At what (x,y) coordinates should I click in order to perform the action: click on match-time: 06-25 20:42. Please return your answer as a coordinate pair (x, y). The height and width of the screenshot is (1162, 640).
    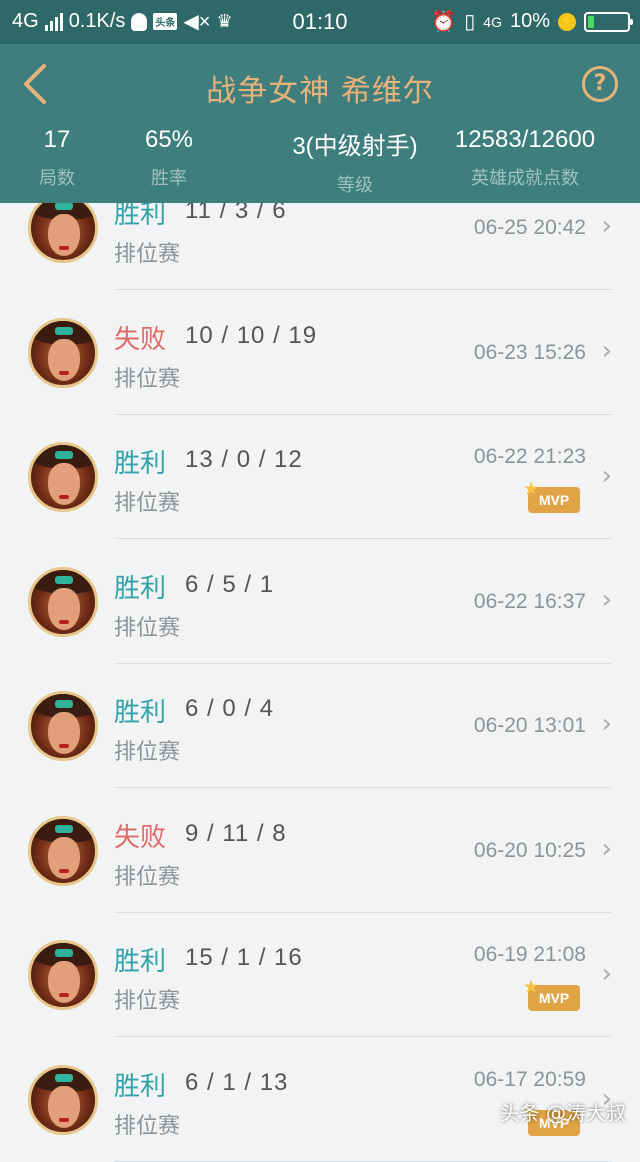
    Looking at the image, I should click on (529, 227).